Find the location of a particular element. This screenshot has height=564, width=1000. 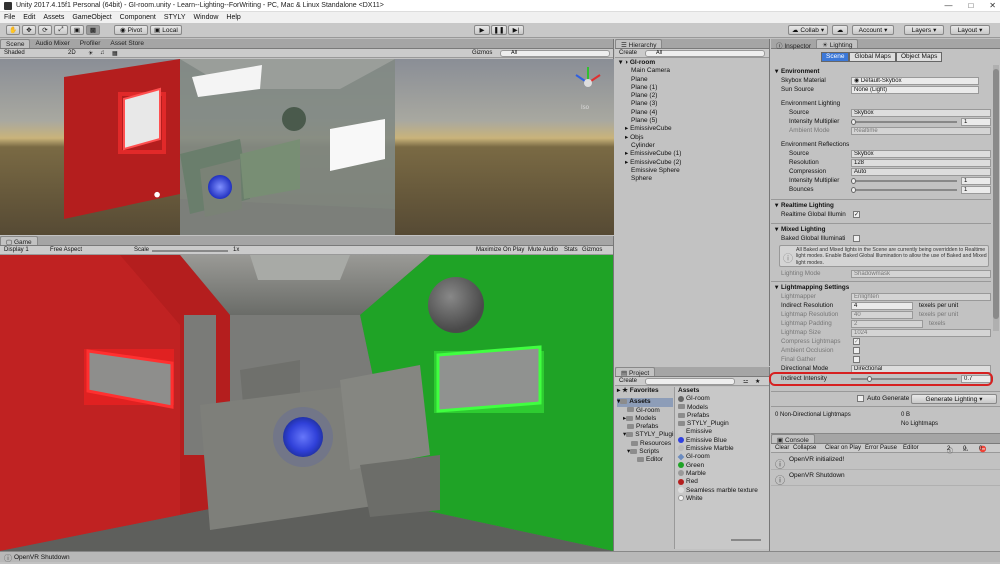

mixed-lighting-header: Mixed Lighting is located at coordinates (803, 229).